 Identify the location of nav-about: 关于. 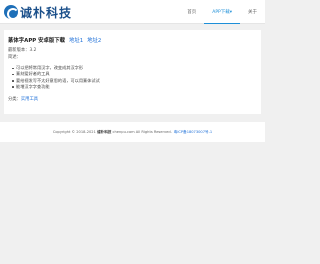
(252, 12).